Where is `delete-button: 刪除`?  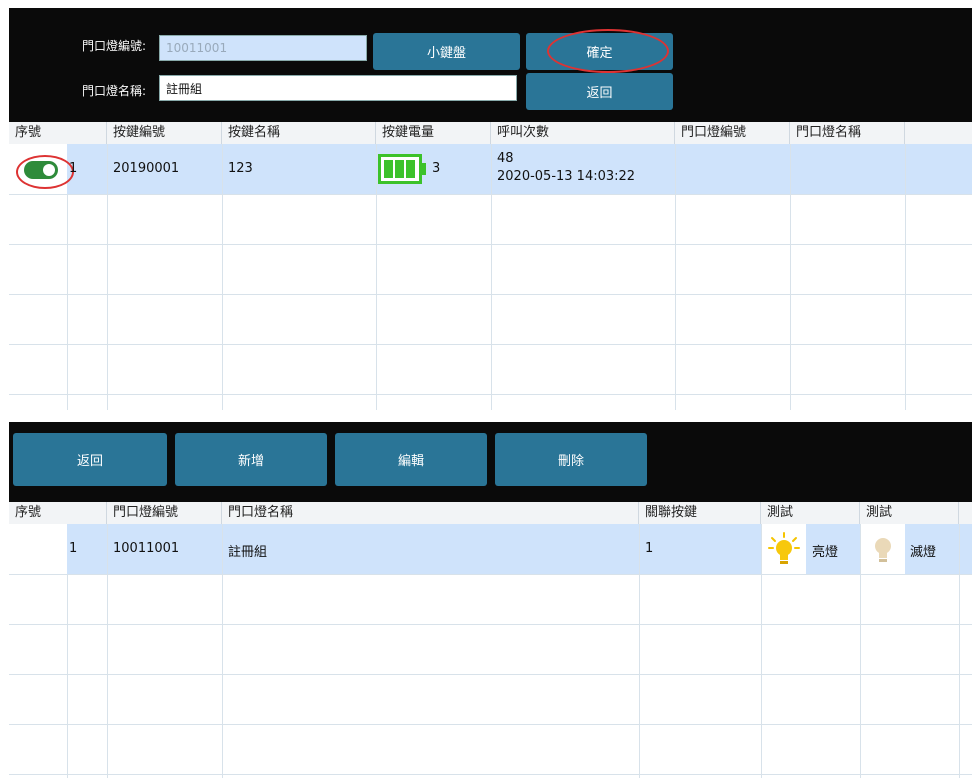 delete-button: 刪除 is located at coordinates (571, 459).